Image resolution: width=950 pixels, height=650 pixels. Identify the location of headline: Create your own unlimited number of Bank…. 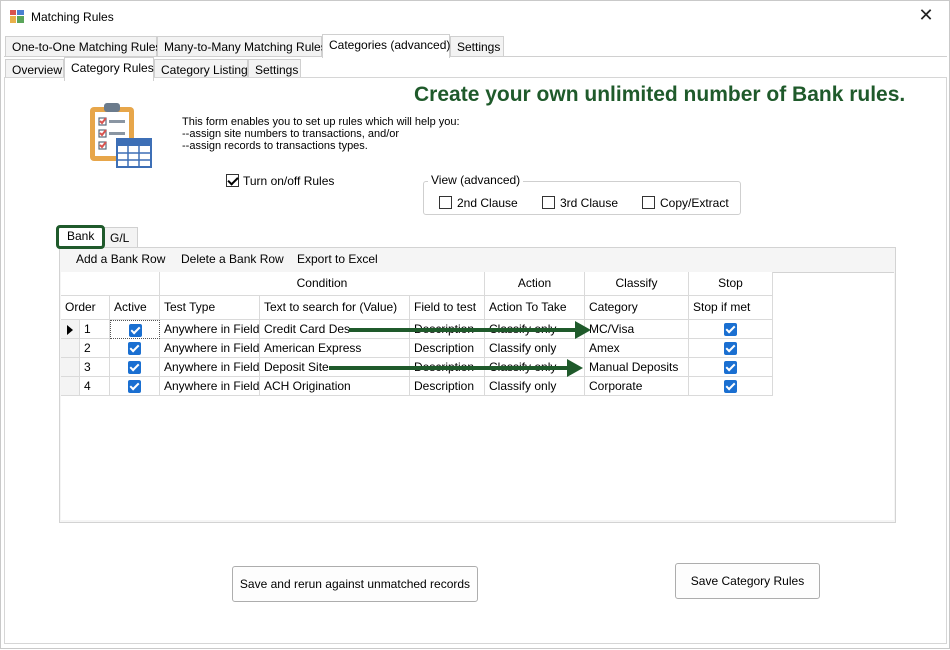
(660, 94).